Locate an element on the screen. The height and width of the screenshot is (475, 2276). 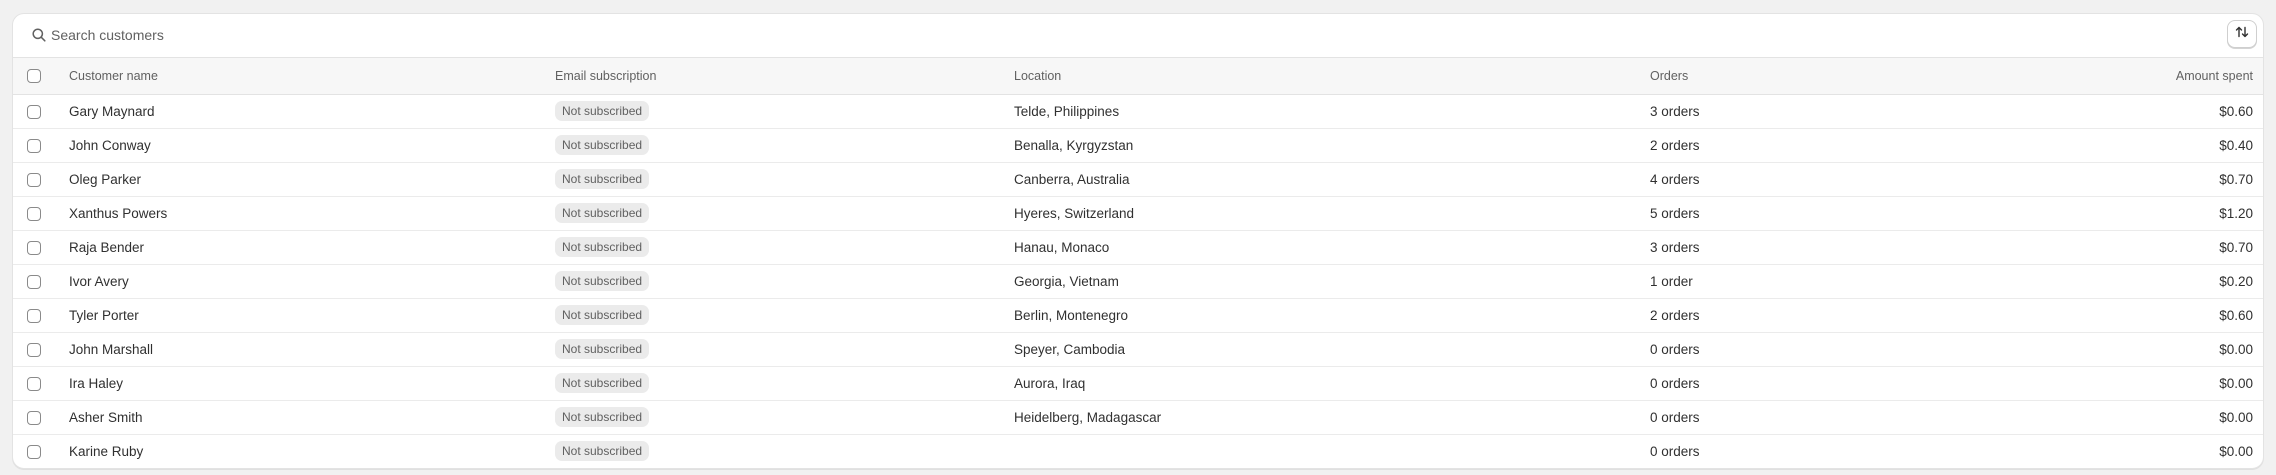
customer-name: Gary Maynard is located at coordinates (312, 111).